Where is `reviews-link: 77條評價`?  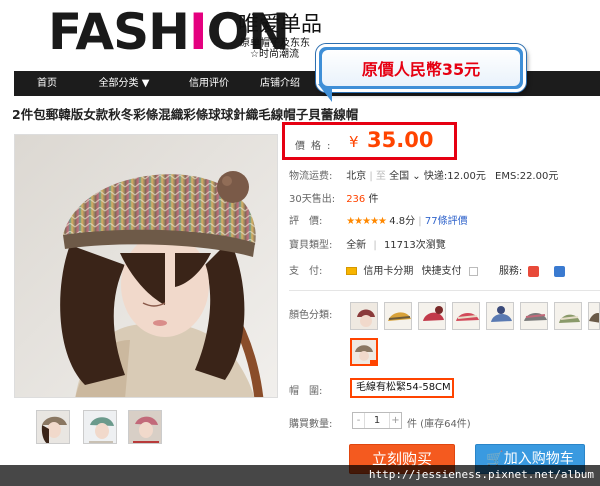
reviews-link: 77條評價 is located at coordinates (446, 221).